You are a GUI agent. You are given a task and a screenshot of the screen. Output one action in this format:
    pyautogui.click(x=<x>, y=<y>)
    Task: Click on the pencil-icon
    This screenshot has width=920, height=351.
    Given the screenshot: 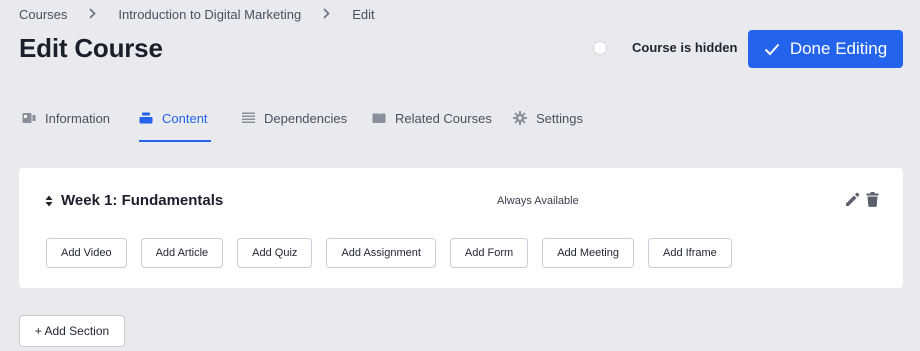 What is the action you would take?
    pyautogui.click(x=852, y=199)
    